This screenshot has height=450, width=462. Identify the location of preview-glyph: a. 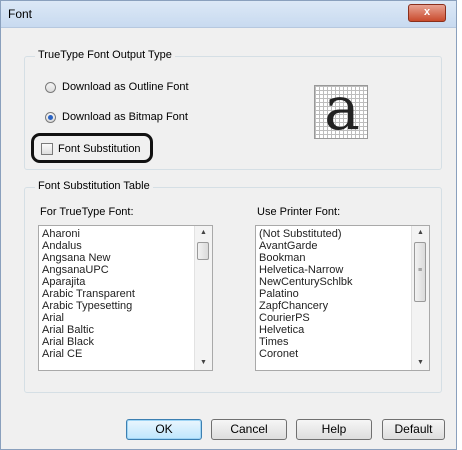
(342, 109).